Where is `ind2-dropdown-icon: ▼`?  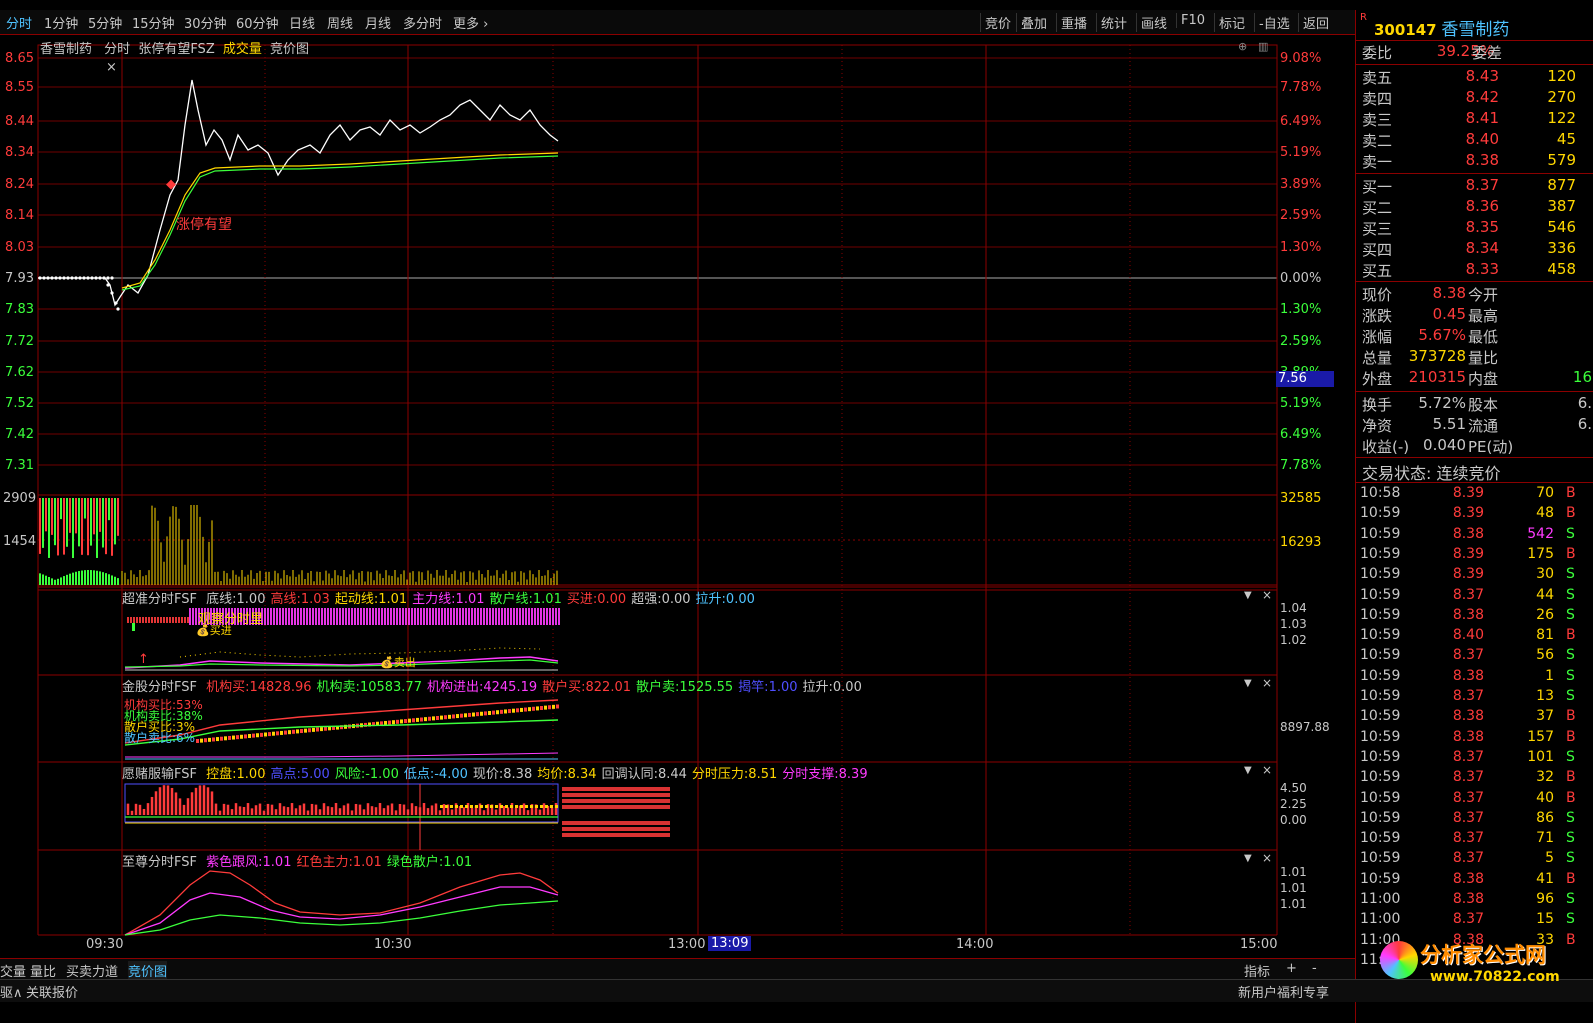
ind2-dropdown-icon: ▼ is located at coordinates (1248, 683).